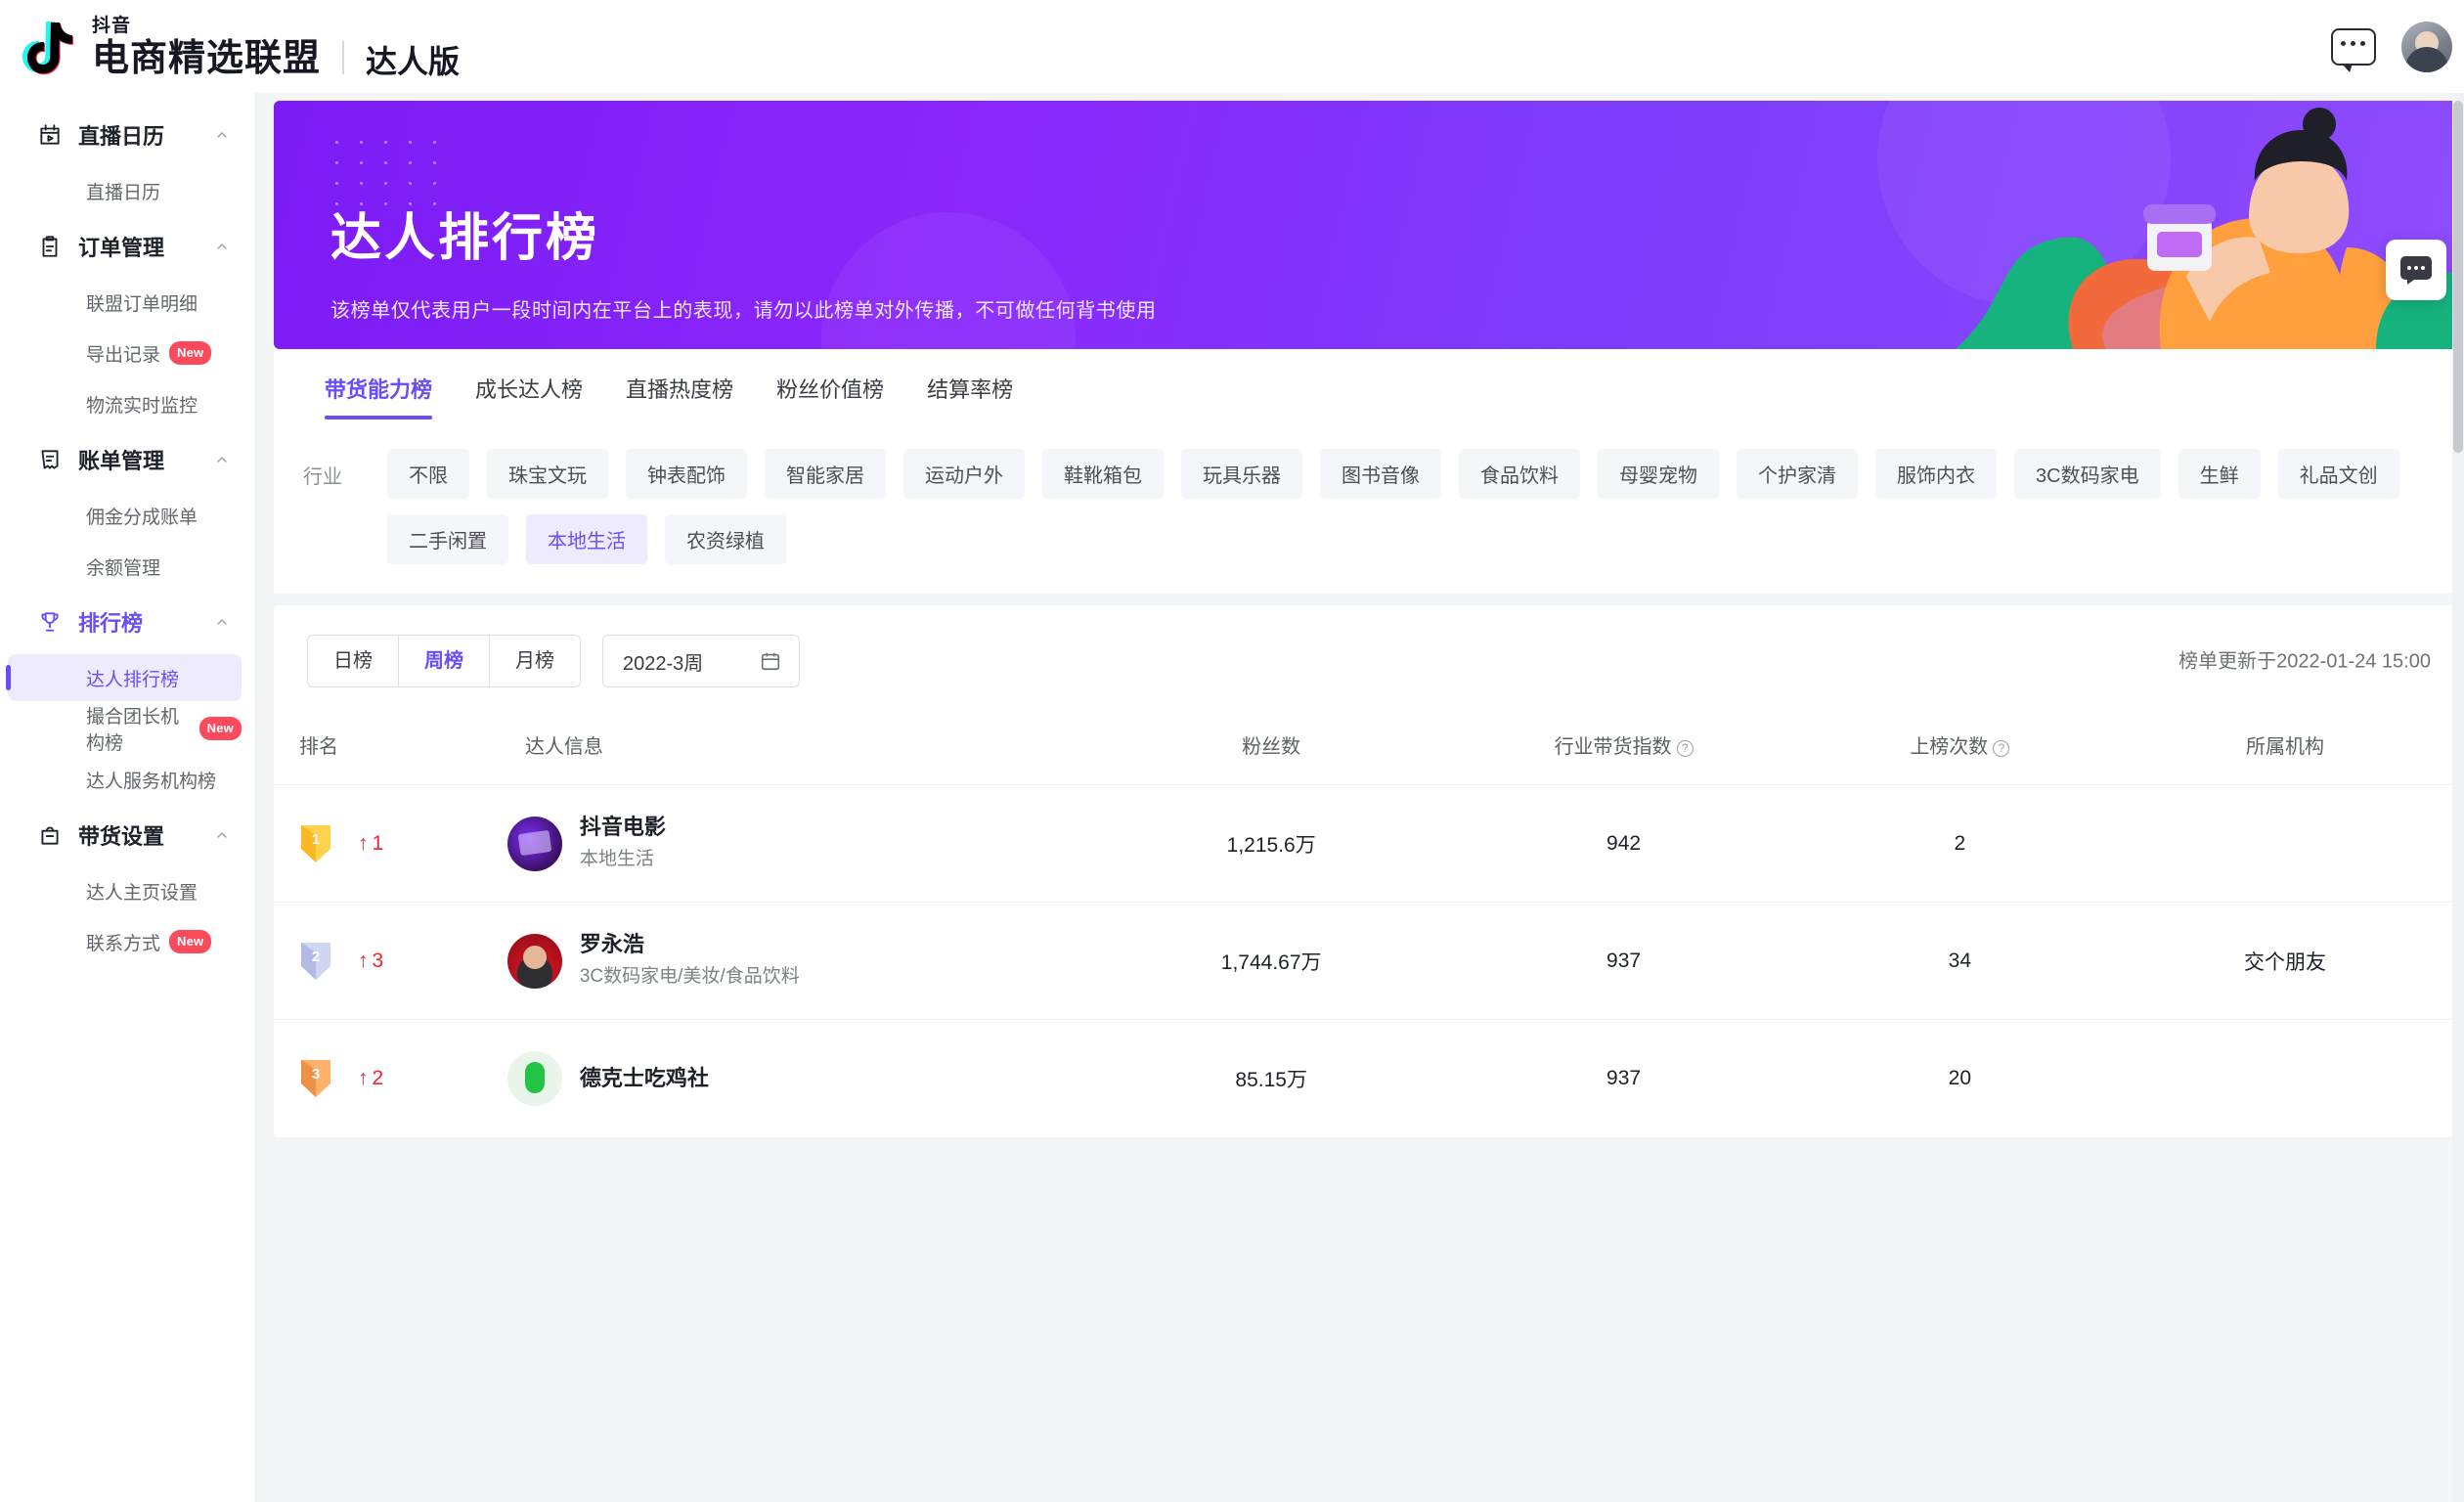  What do you see at coordinates (428, 474) in the screenshot?
I see `industry-chip-不限: 不限` at bounding box center [428, 474].